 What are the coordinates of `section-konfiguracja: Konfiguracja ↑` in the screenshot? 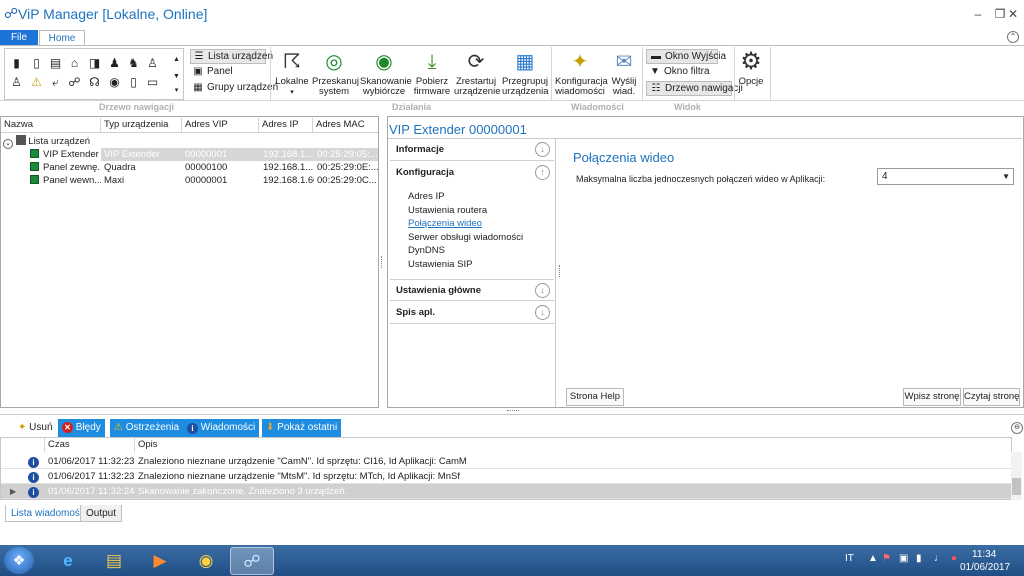 It's located at (472, 173).